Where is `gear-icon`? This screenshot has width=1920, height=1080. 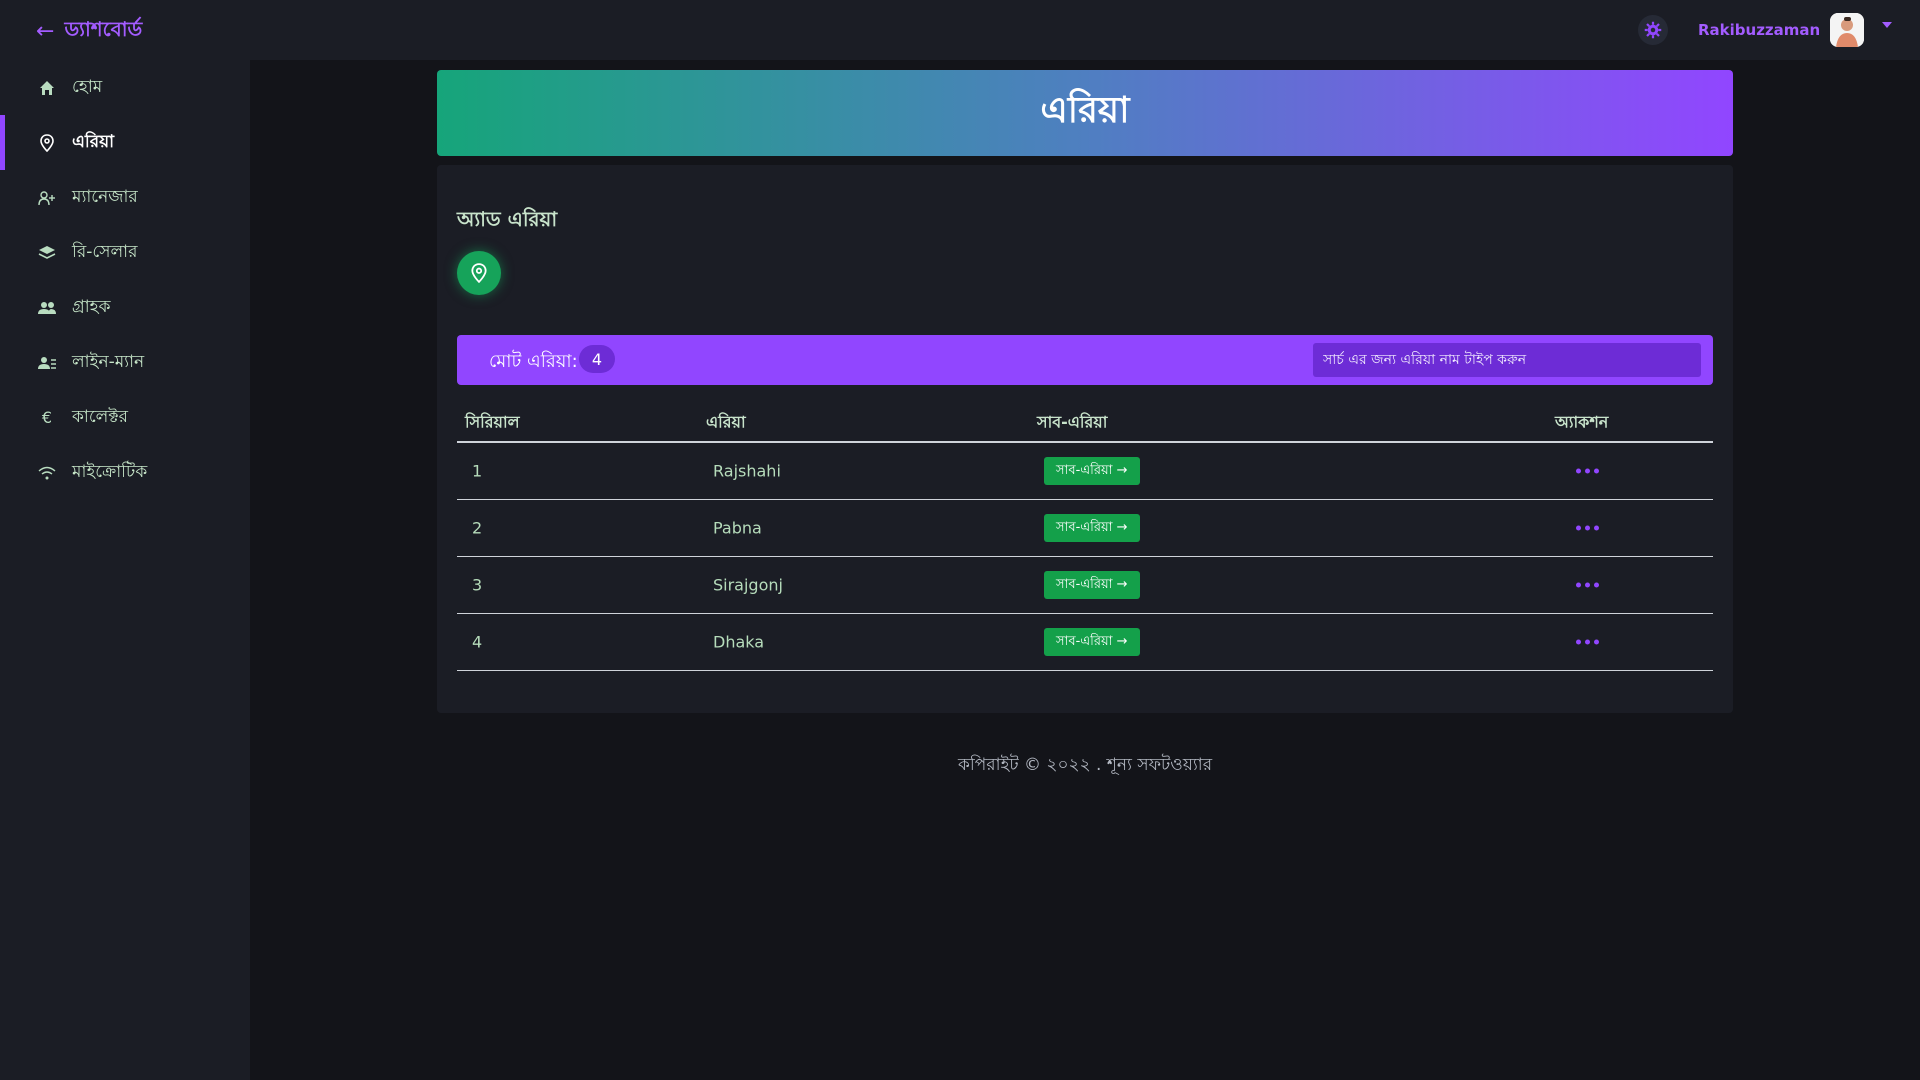
gear-icon is located at coordinates (1653, 30).